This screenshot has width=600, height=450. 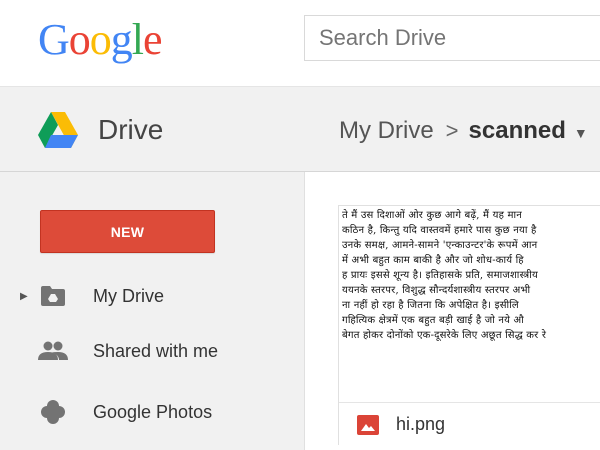 I want to click on logo-letter: e, so click(x=153, y=39).